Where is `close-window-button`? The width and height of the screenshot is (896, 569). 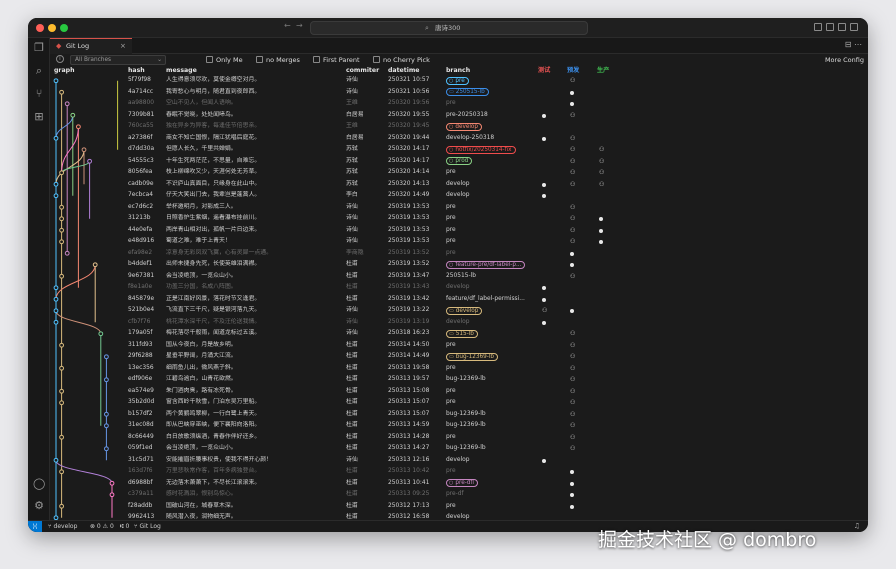
close-window-button is located at coordinates (40, 28).